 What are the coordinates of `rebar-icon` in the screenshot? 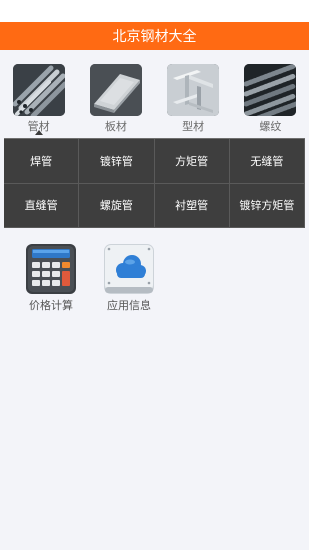 It's located at (270, 90).